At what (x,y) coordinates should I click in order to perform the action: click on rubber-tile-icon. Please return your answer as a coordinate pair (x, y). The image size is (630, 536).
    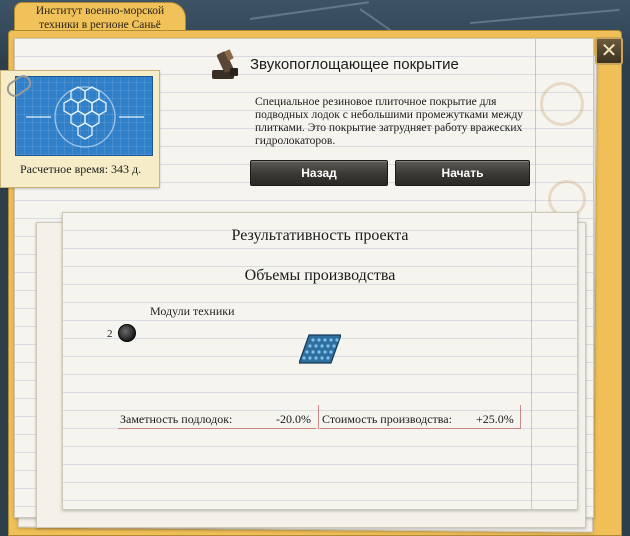
    Looking at the image, I should click on (320, 349).